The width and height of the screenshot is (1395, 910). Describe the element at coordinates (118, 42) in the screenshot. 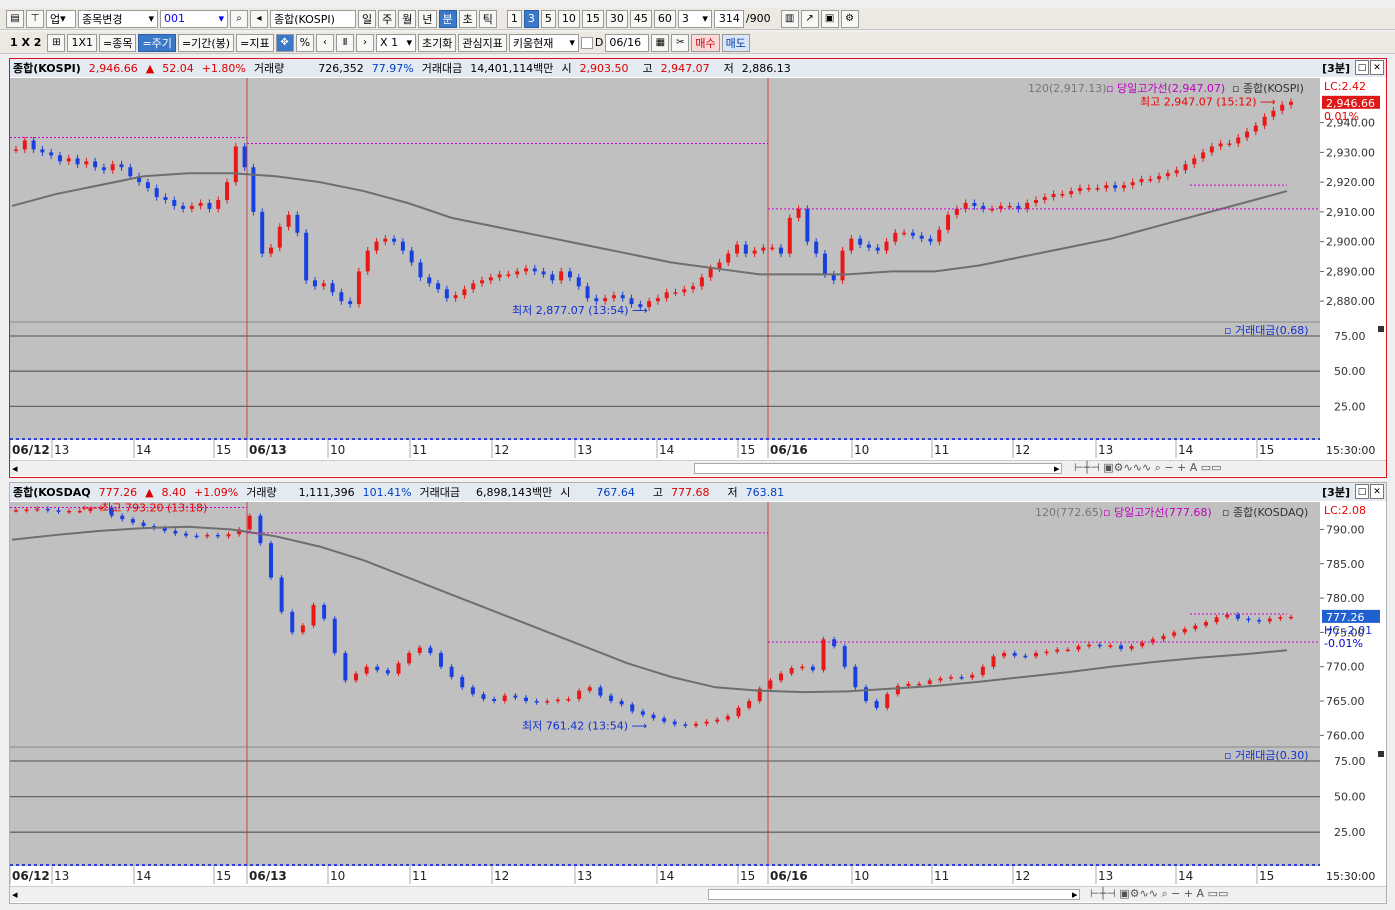

I see `stock-link-button: =종목` at that location.